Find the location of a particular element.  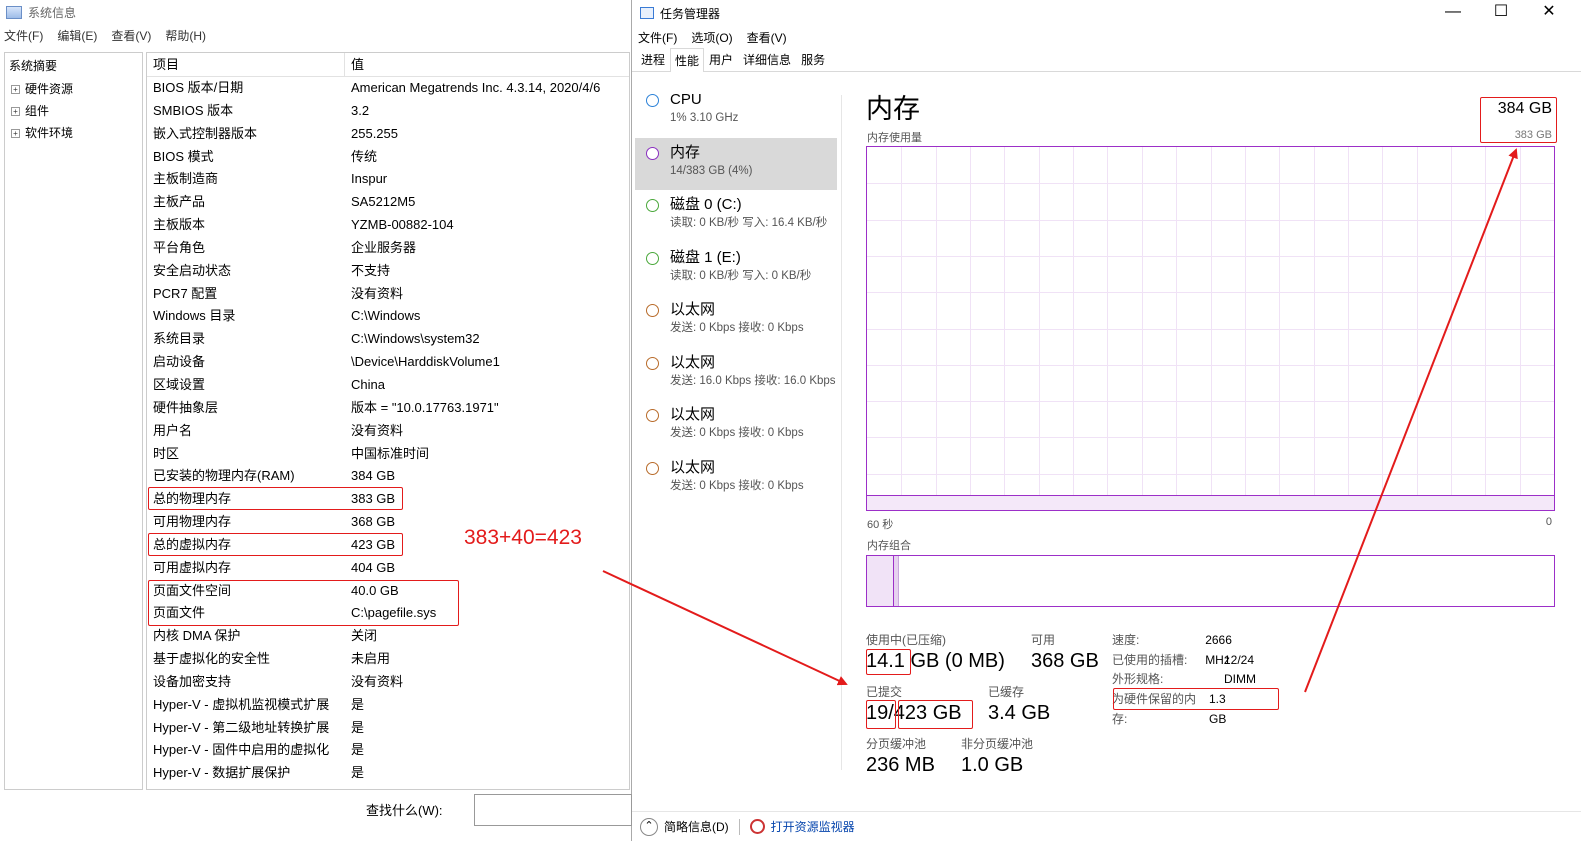

graph-axis-right: 0 is located at coordinates (1548, 522).